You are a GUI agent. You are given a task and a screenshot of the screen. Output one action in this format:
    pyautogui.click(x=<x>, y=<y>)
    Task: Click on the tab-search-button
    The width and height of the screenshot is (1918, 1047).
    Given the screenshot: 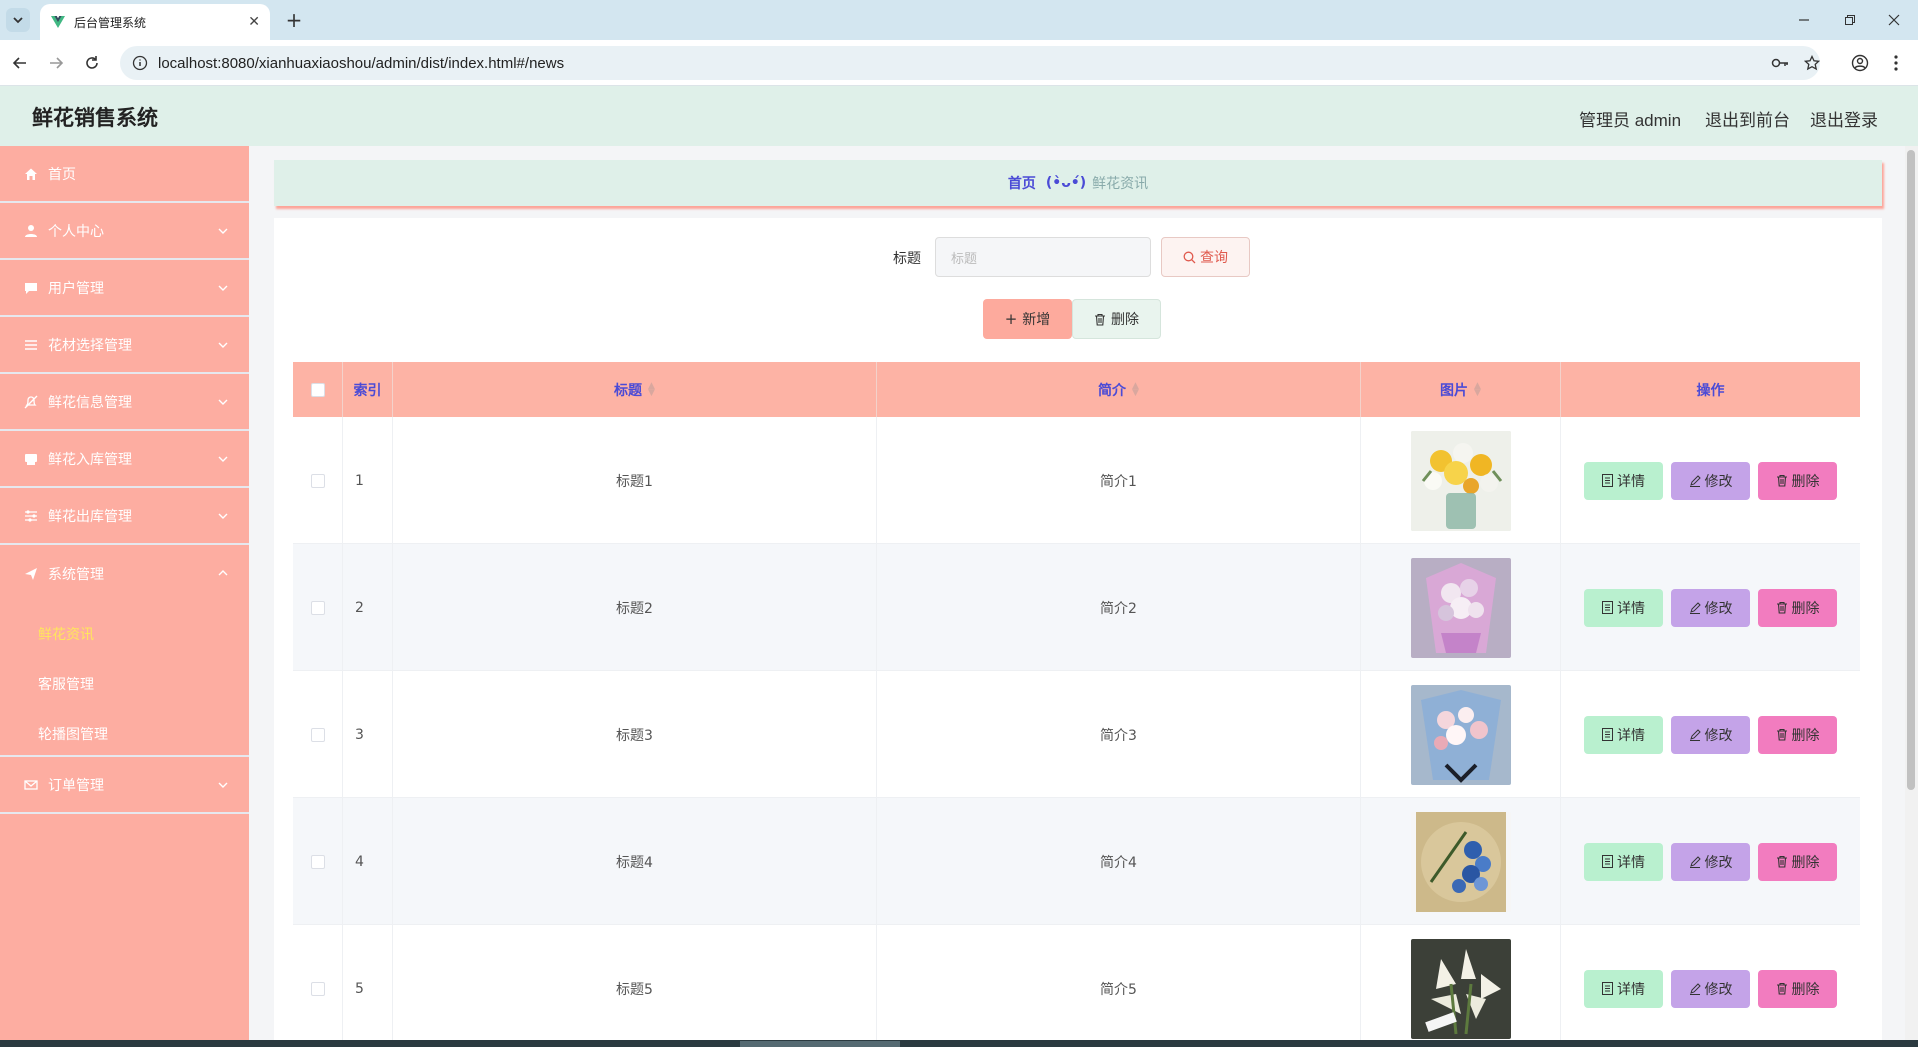 What is the action you would take?
    pyautogui.click(x=18, y=20)
    